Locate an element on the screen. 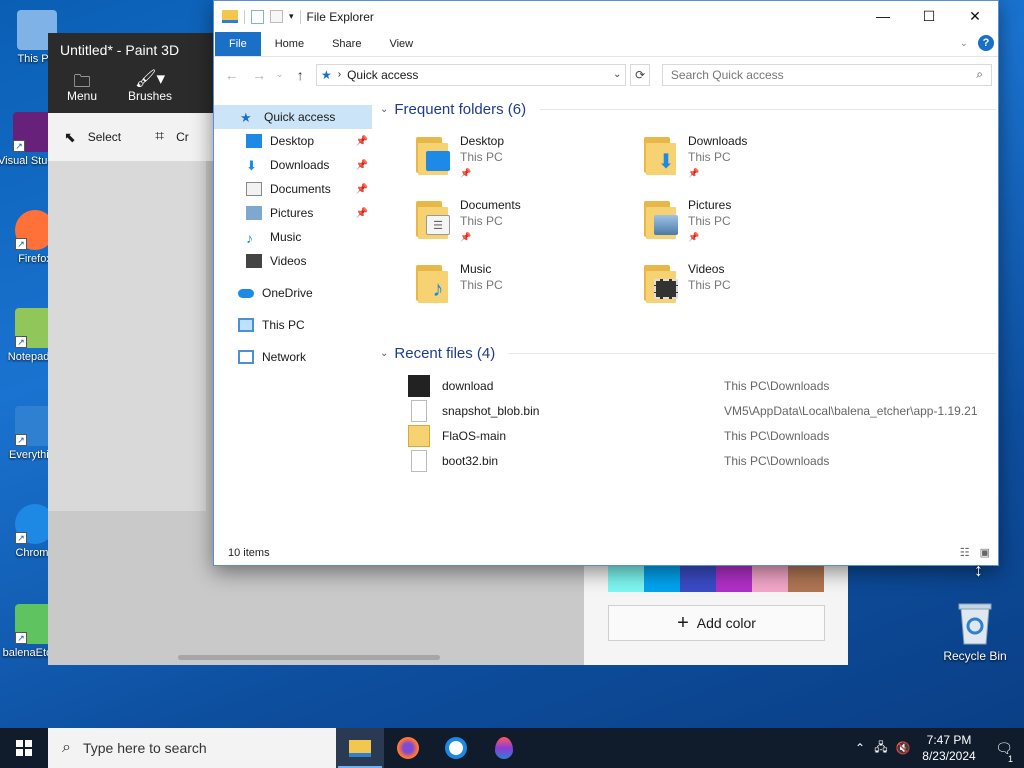 The width and height of the screenshot is (1024, 768). chrome-icon is located at coordinates (456, 748).